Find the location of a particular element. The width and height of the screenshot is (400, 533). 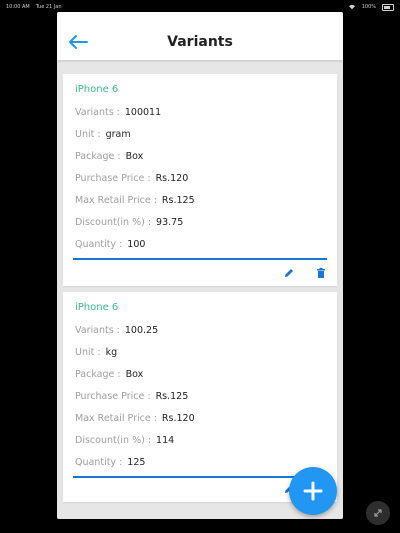

edit-button is located at coordinates (289, 273).